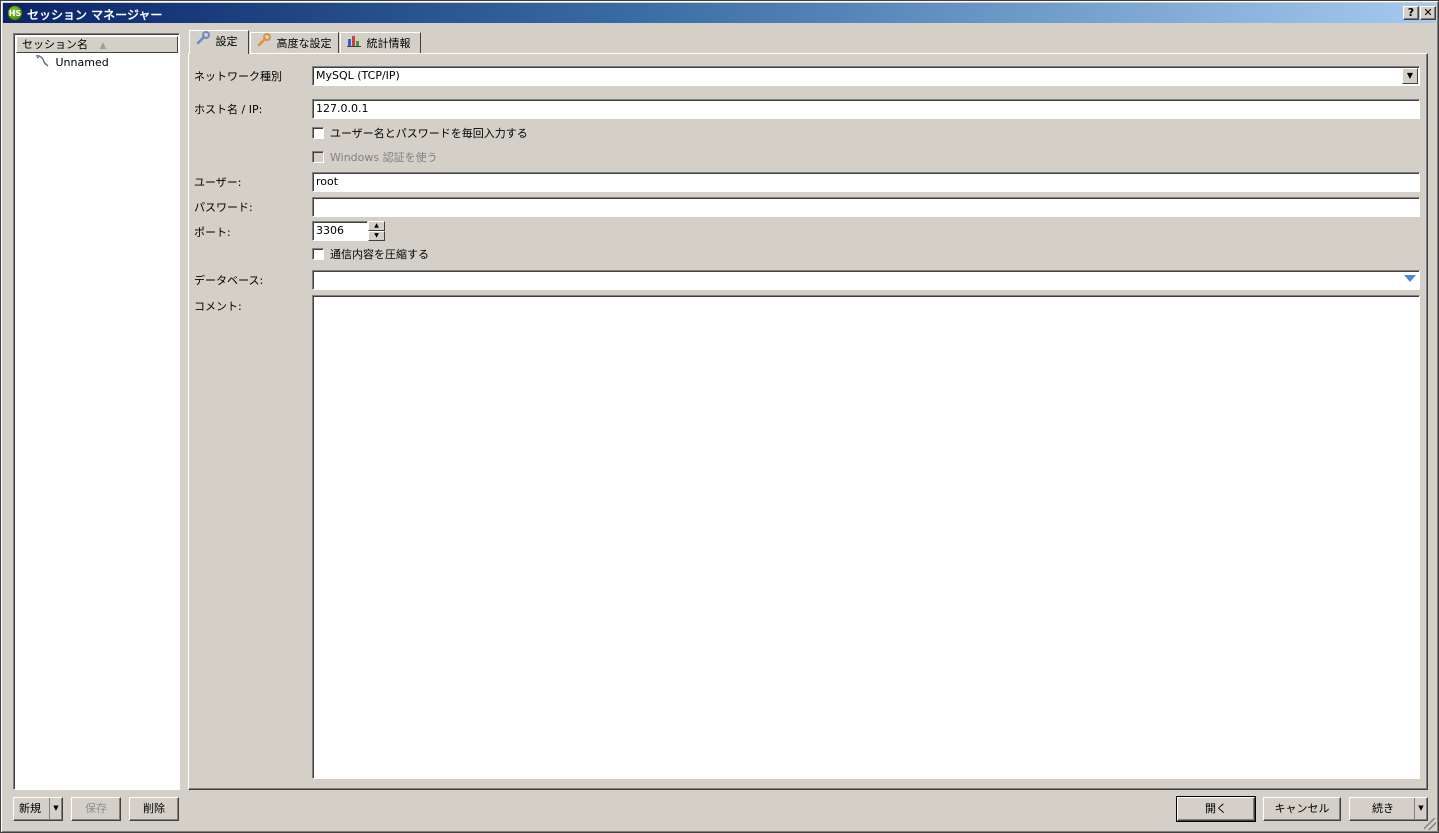 The height and width of the screenshot is (833, 1439). What do you see at coordinates (1430, 824) in the screenshot?
I see `resize-grip-icon` at bounding box center [1430, 824].